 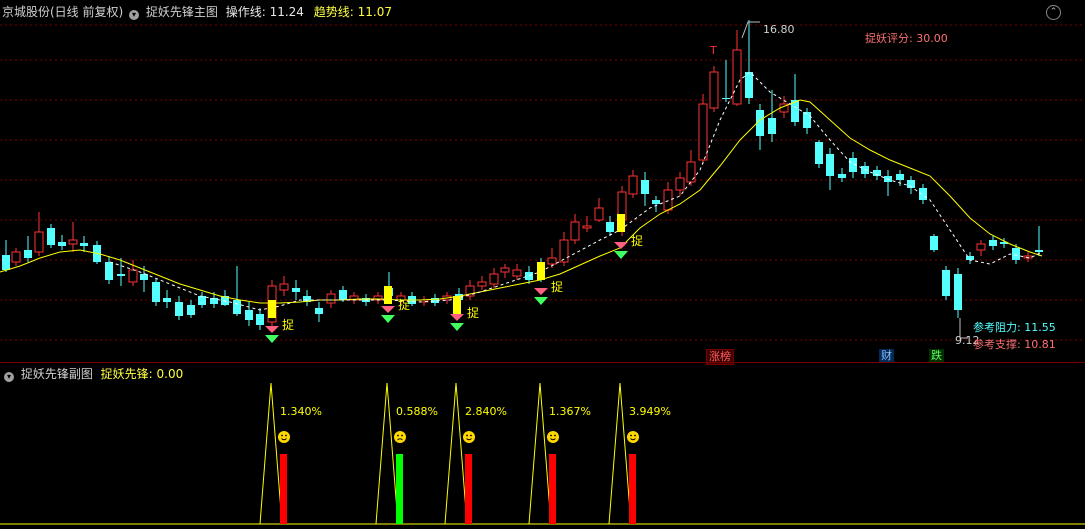 I want to click on sub-signal: 2.840%, so click(x=475, y=453).